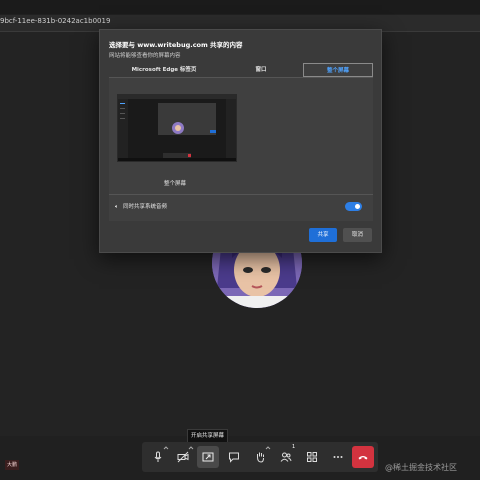  What do you see at coordinates (208, 436) in the screenshot?
I see `share-screen-tooltip: 开启共享屏幕` at bounding box center [208, 436].